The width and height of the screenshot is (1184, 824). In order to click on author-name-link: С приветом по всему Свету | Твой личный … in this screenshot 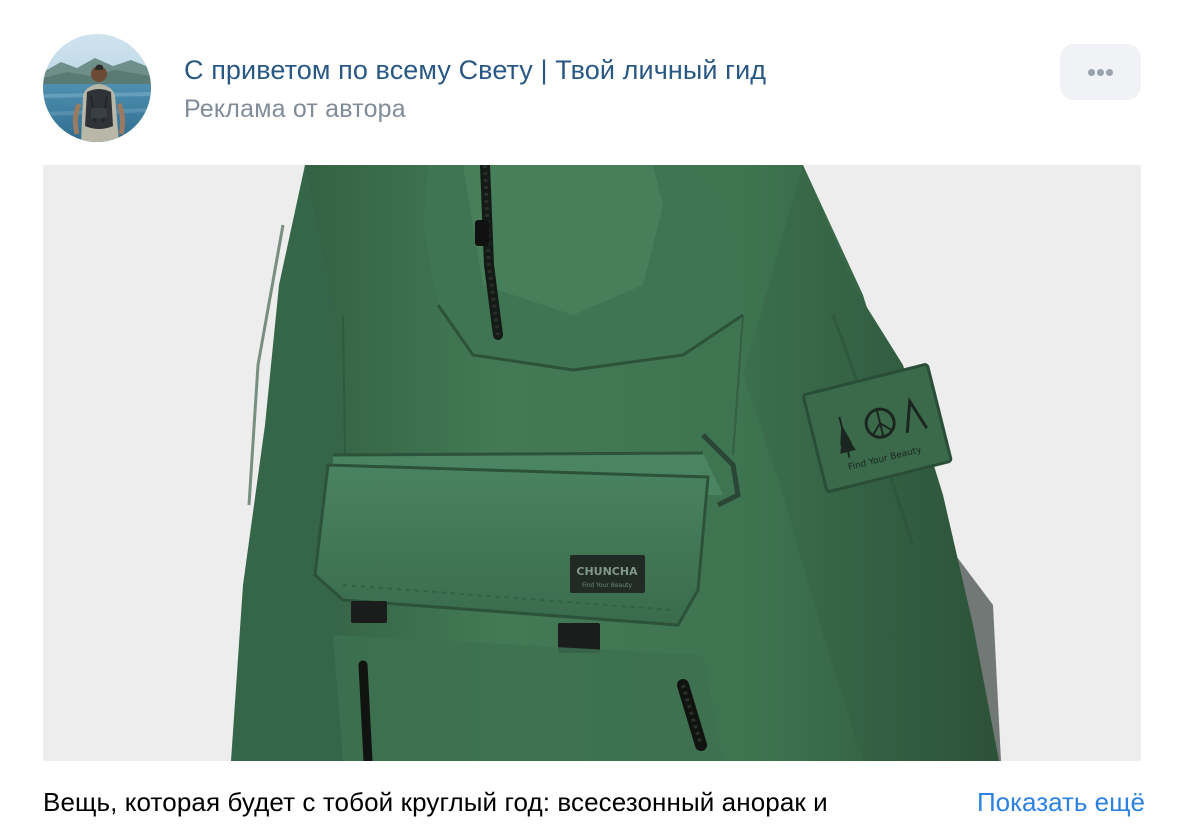, I will do `click(475, 70)`.